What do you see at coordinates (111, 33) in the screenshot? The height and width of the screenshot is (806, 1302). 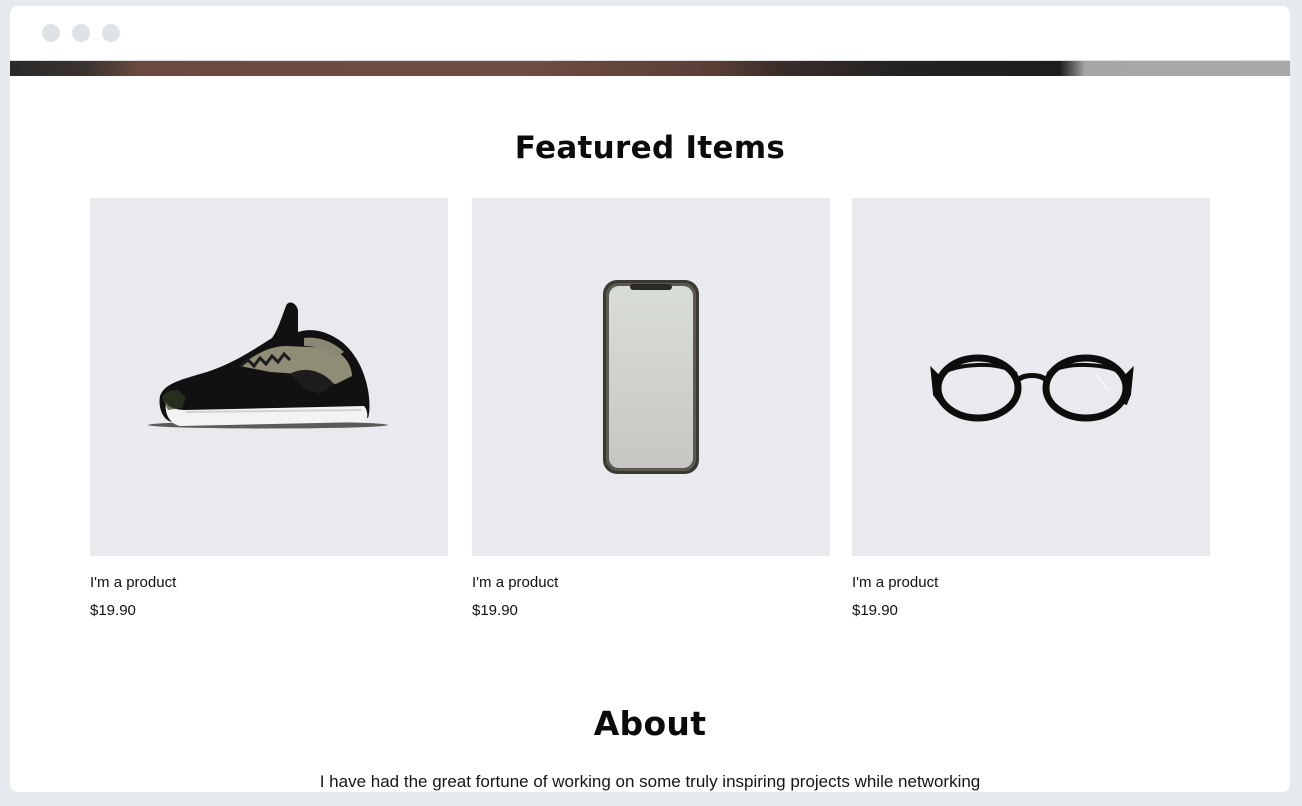 I see `window-dot-maximize` at bounding box center [111, 33].